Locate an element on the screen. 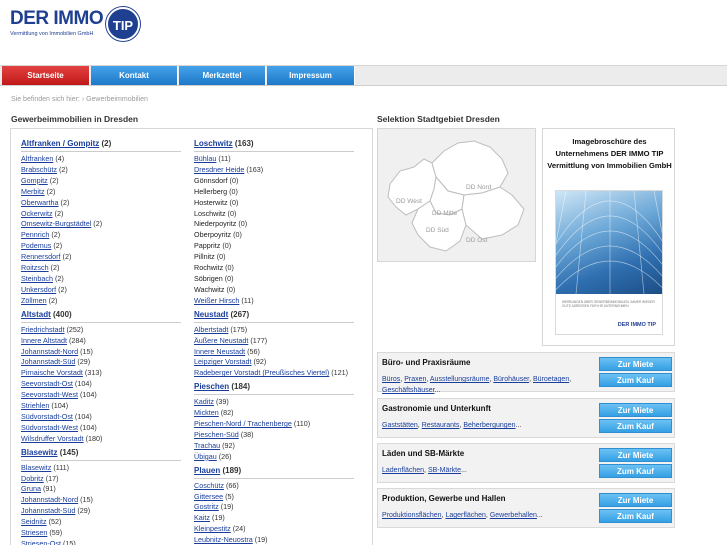 This screenshot has width=727, height=545. district-link: Pieschen-Süd is located at coordinates (216, 434).